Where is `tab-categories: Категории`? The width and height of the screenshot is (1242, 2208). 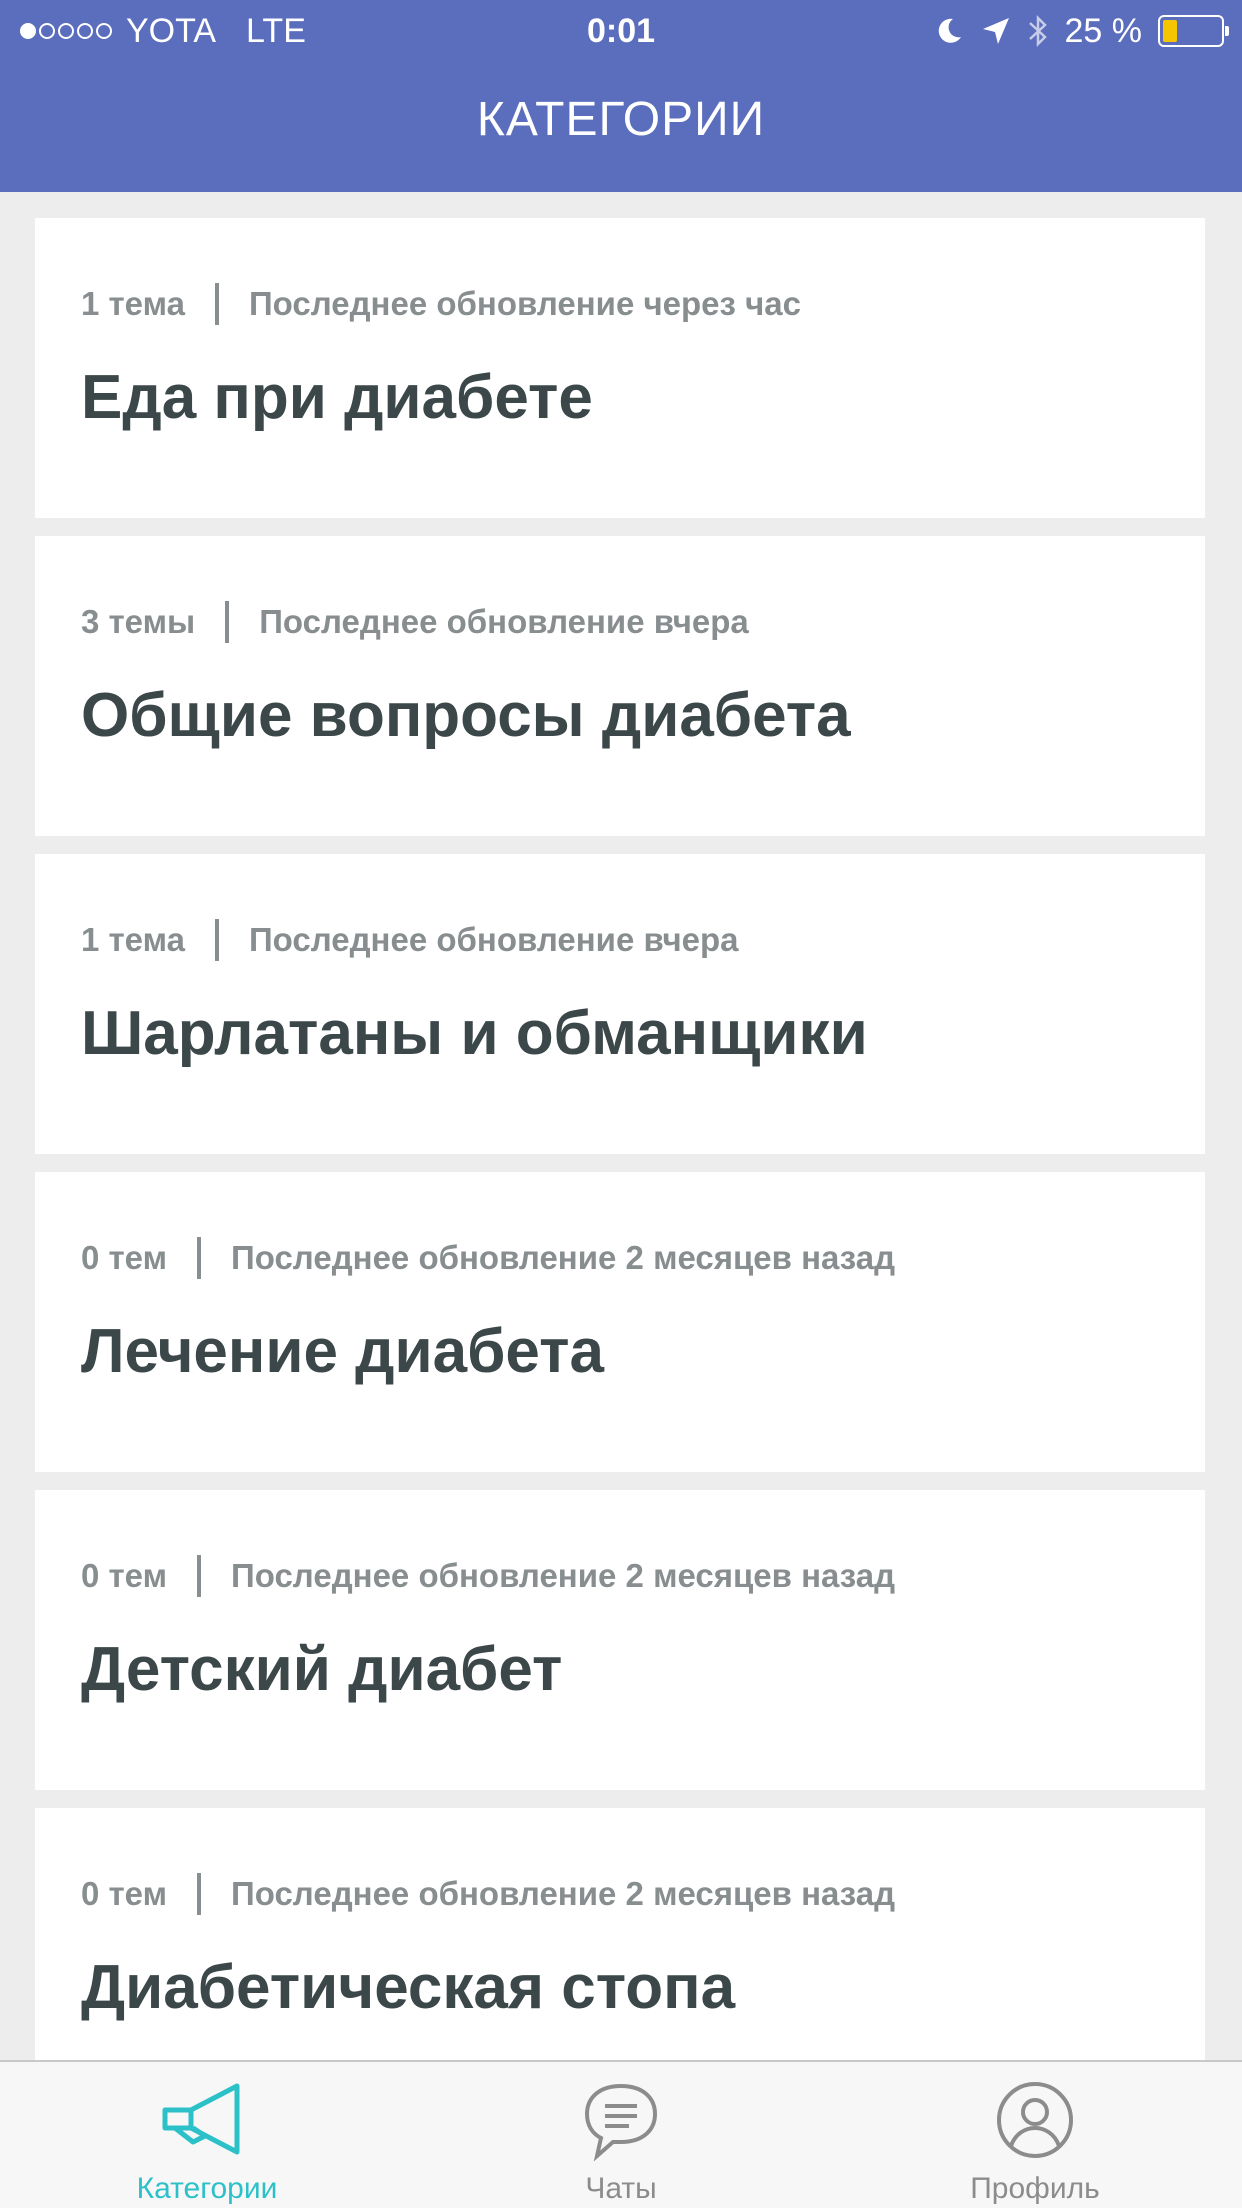 tab-categories: Категории is located at coordinates (207, 2135).